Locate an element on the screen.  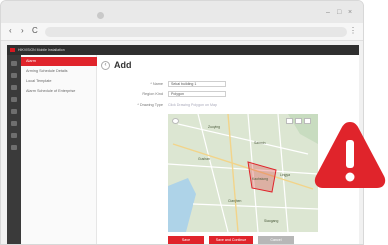
icon-rail is located at coordinates (14, 149).